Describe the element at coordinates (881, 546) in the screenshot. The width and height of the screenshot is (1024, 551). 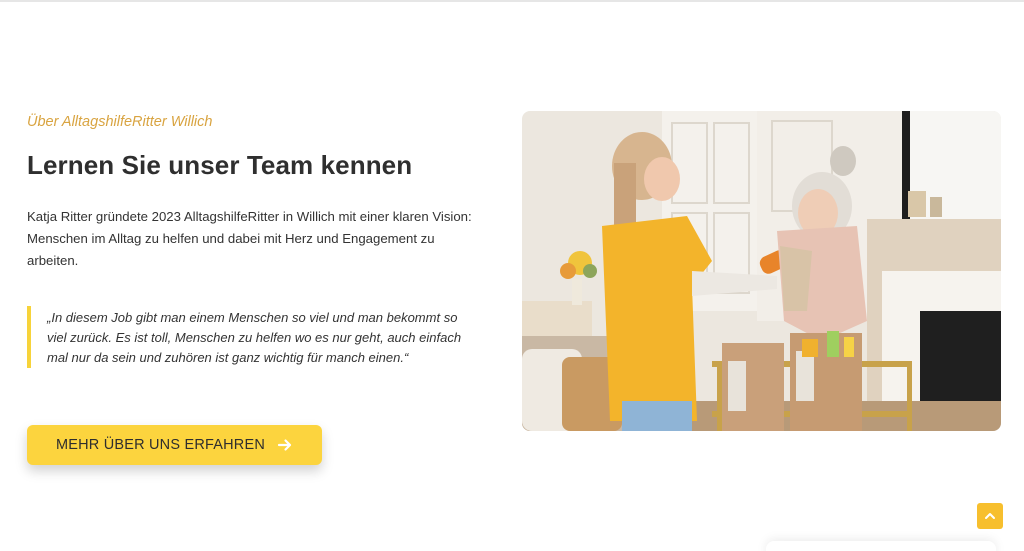
I see `next-section-card` at that location.